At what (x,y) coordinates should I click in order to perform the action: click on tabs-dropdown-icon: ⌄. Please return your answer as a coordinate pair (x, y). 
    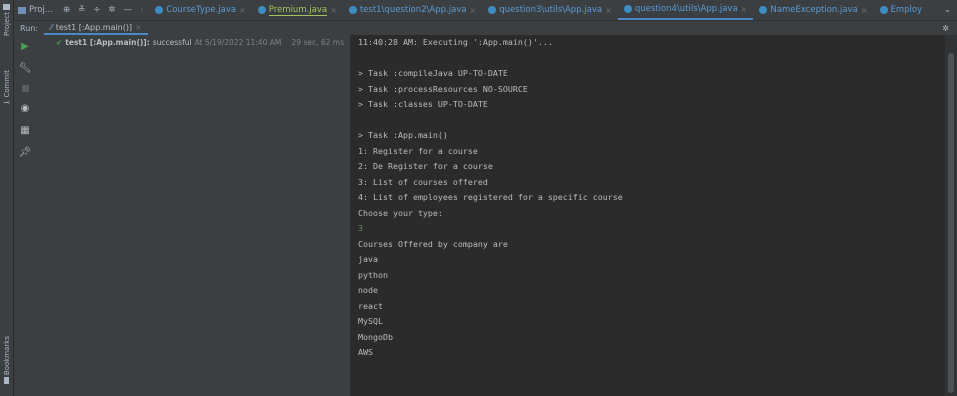
    Looking at the image, I should click on (947, 10).